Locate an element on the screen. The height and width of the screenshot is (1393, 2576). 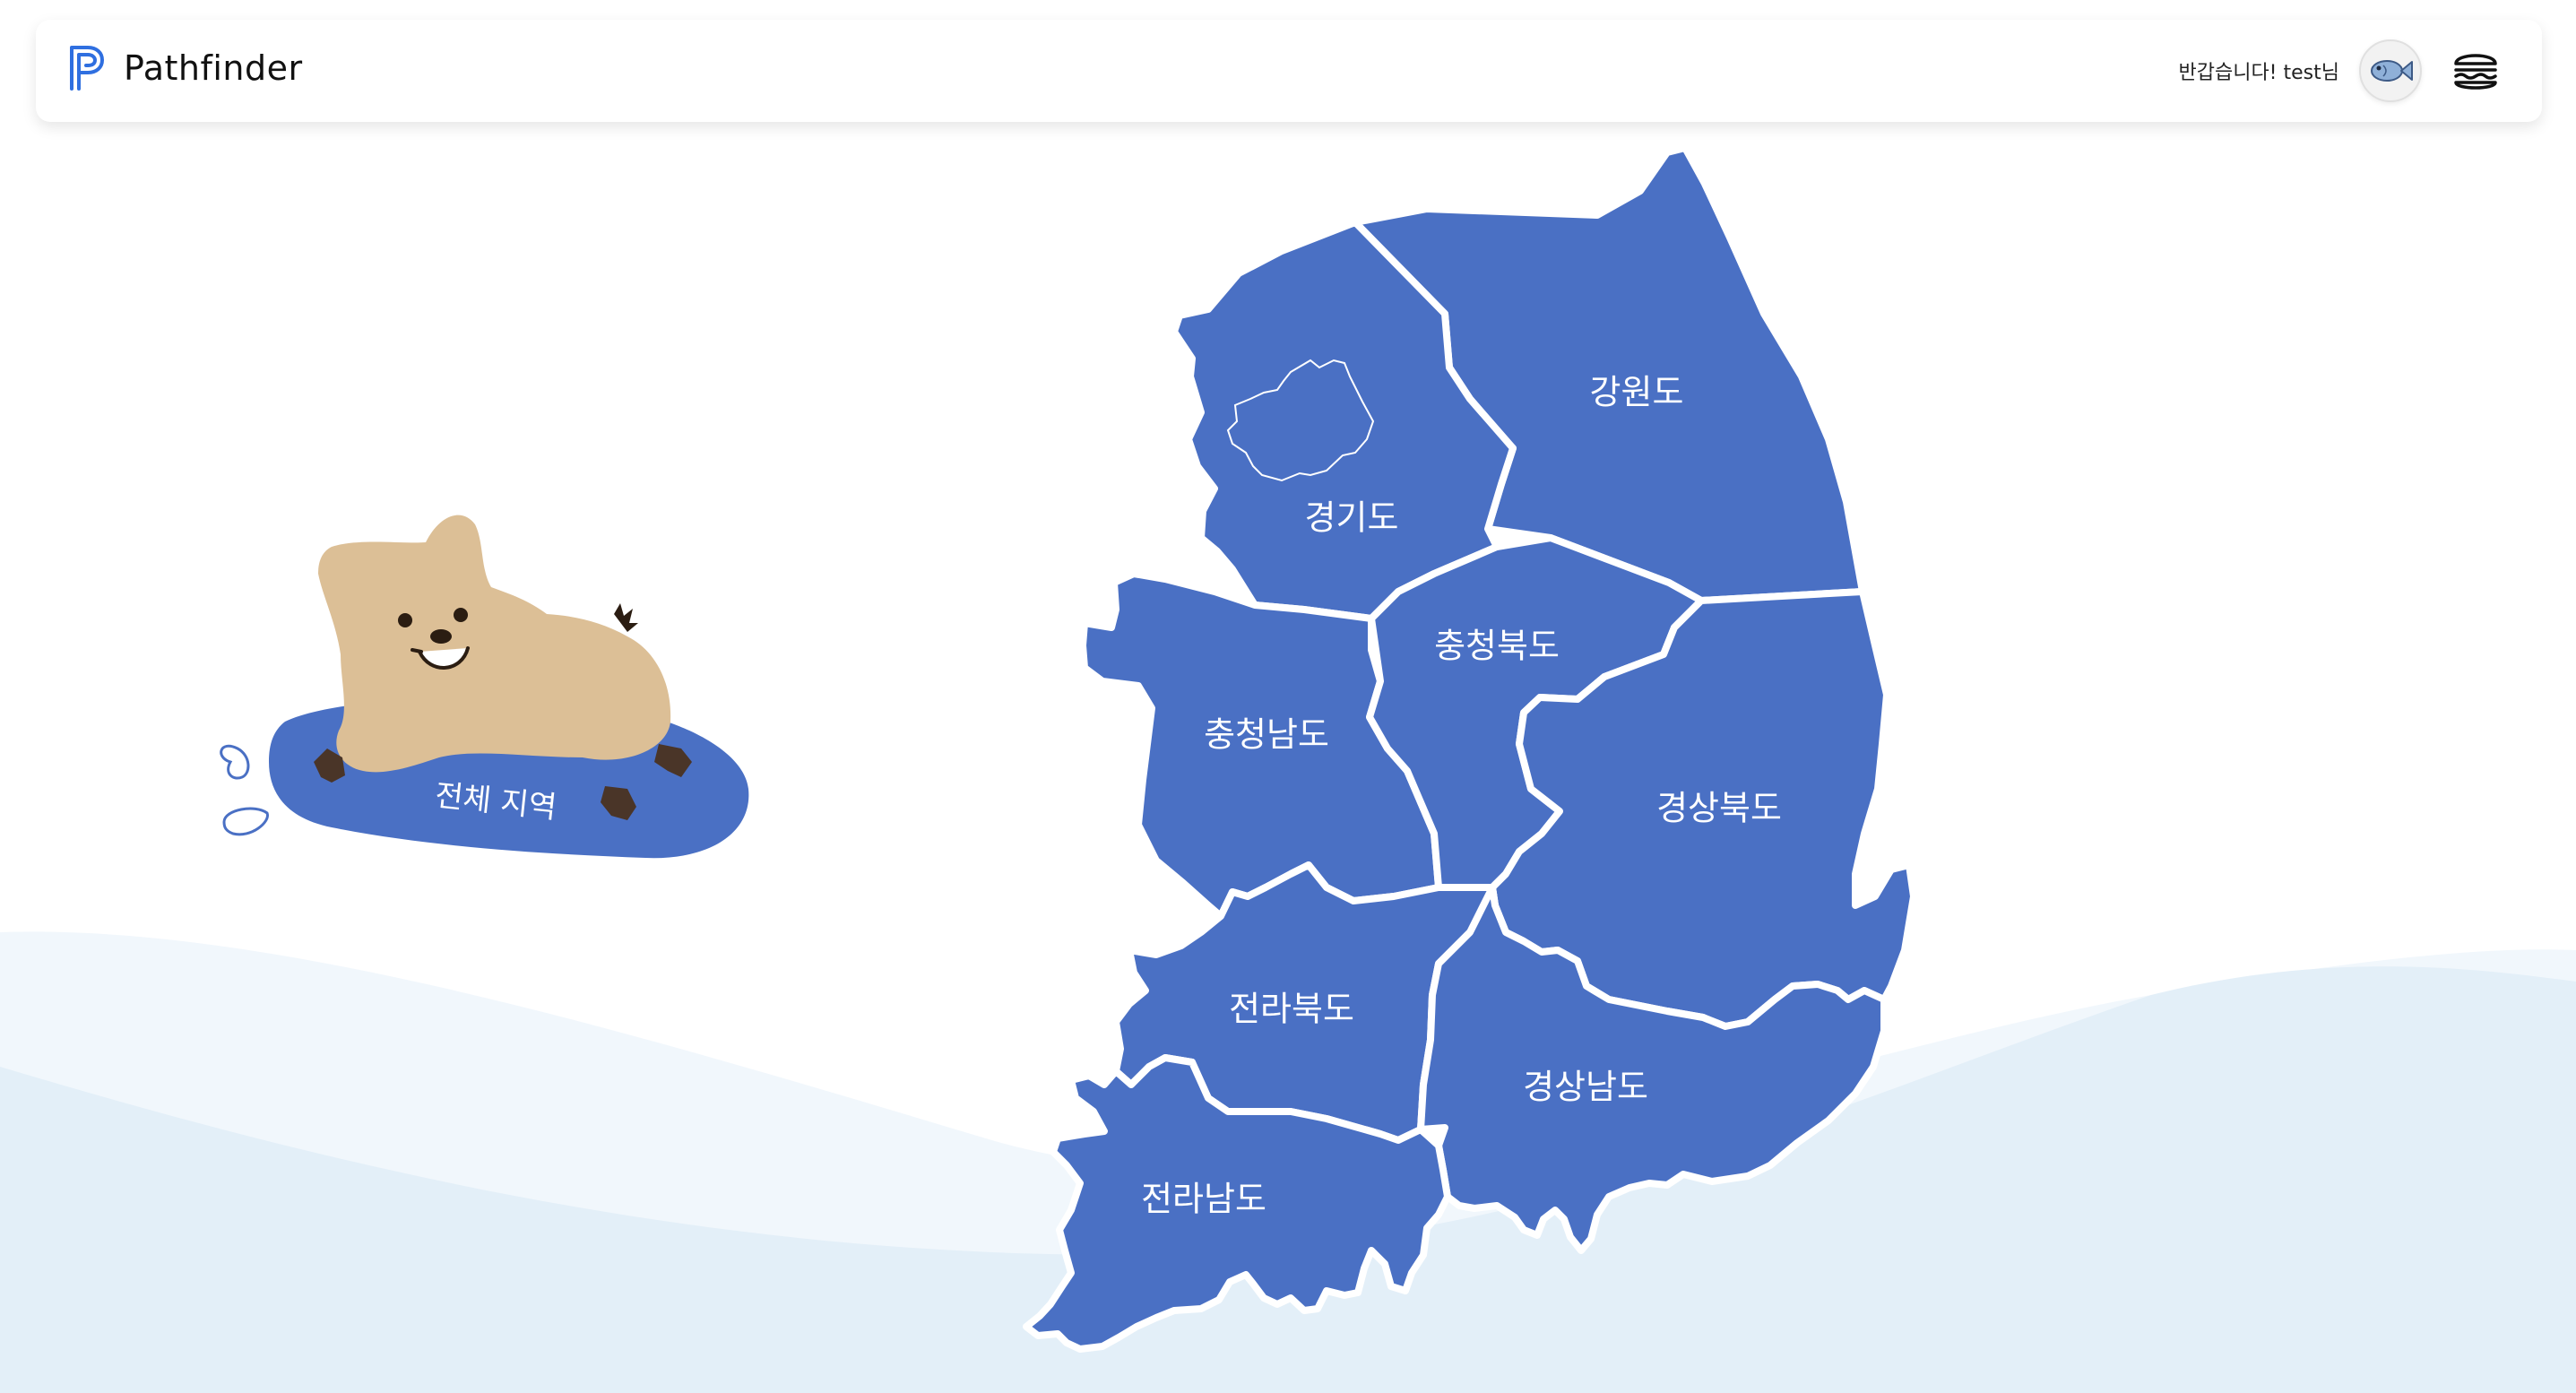
hamburger-menu-icon is located at coordinates (2475, 72).